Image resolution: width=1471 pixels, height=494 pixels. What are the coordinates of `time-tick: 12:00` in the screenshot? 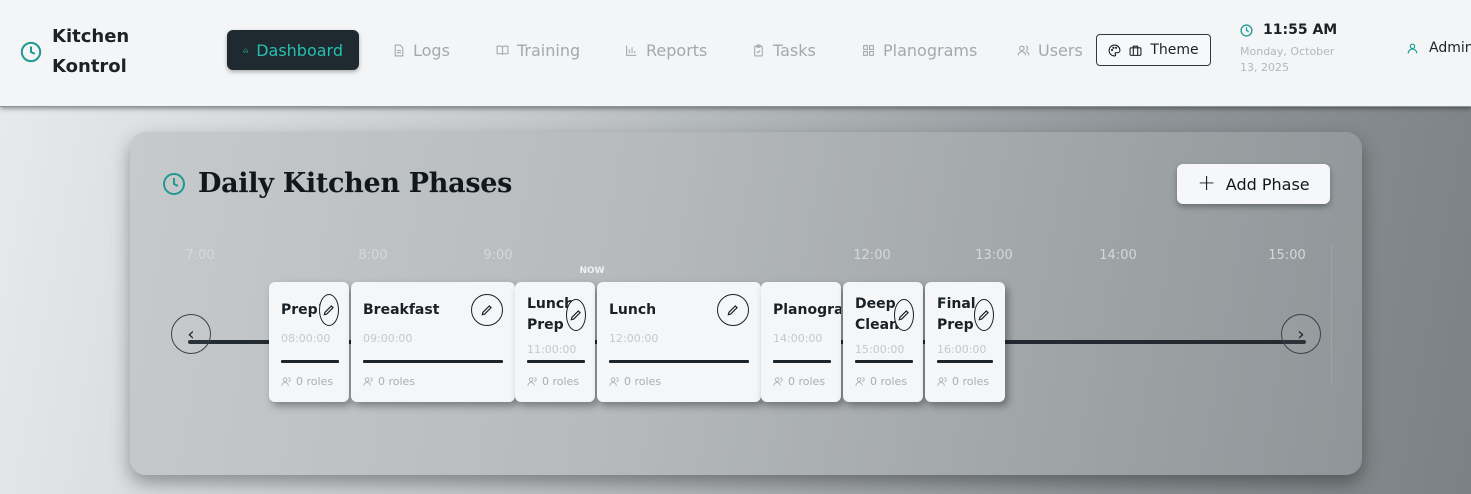 It's located at (872, 255).